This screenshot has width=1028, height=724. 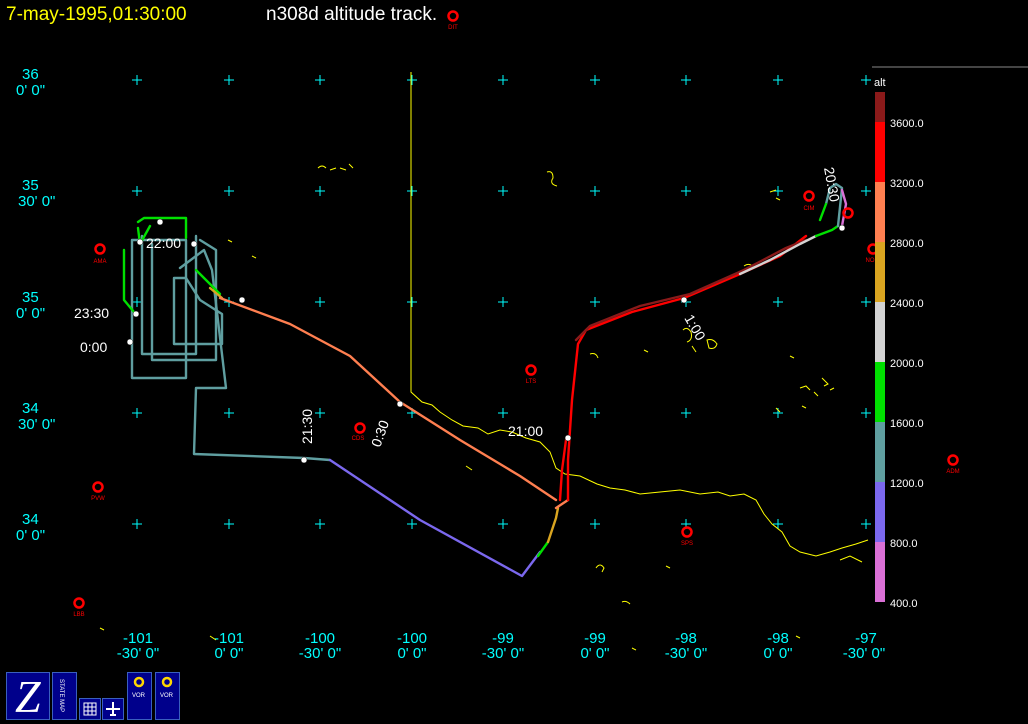 I want to click on lat-label-min: 30' 0", so click(x=36, y=424).